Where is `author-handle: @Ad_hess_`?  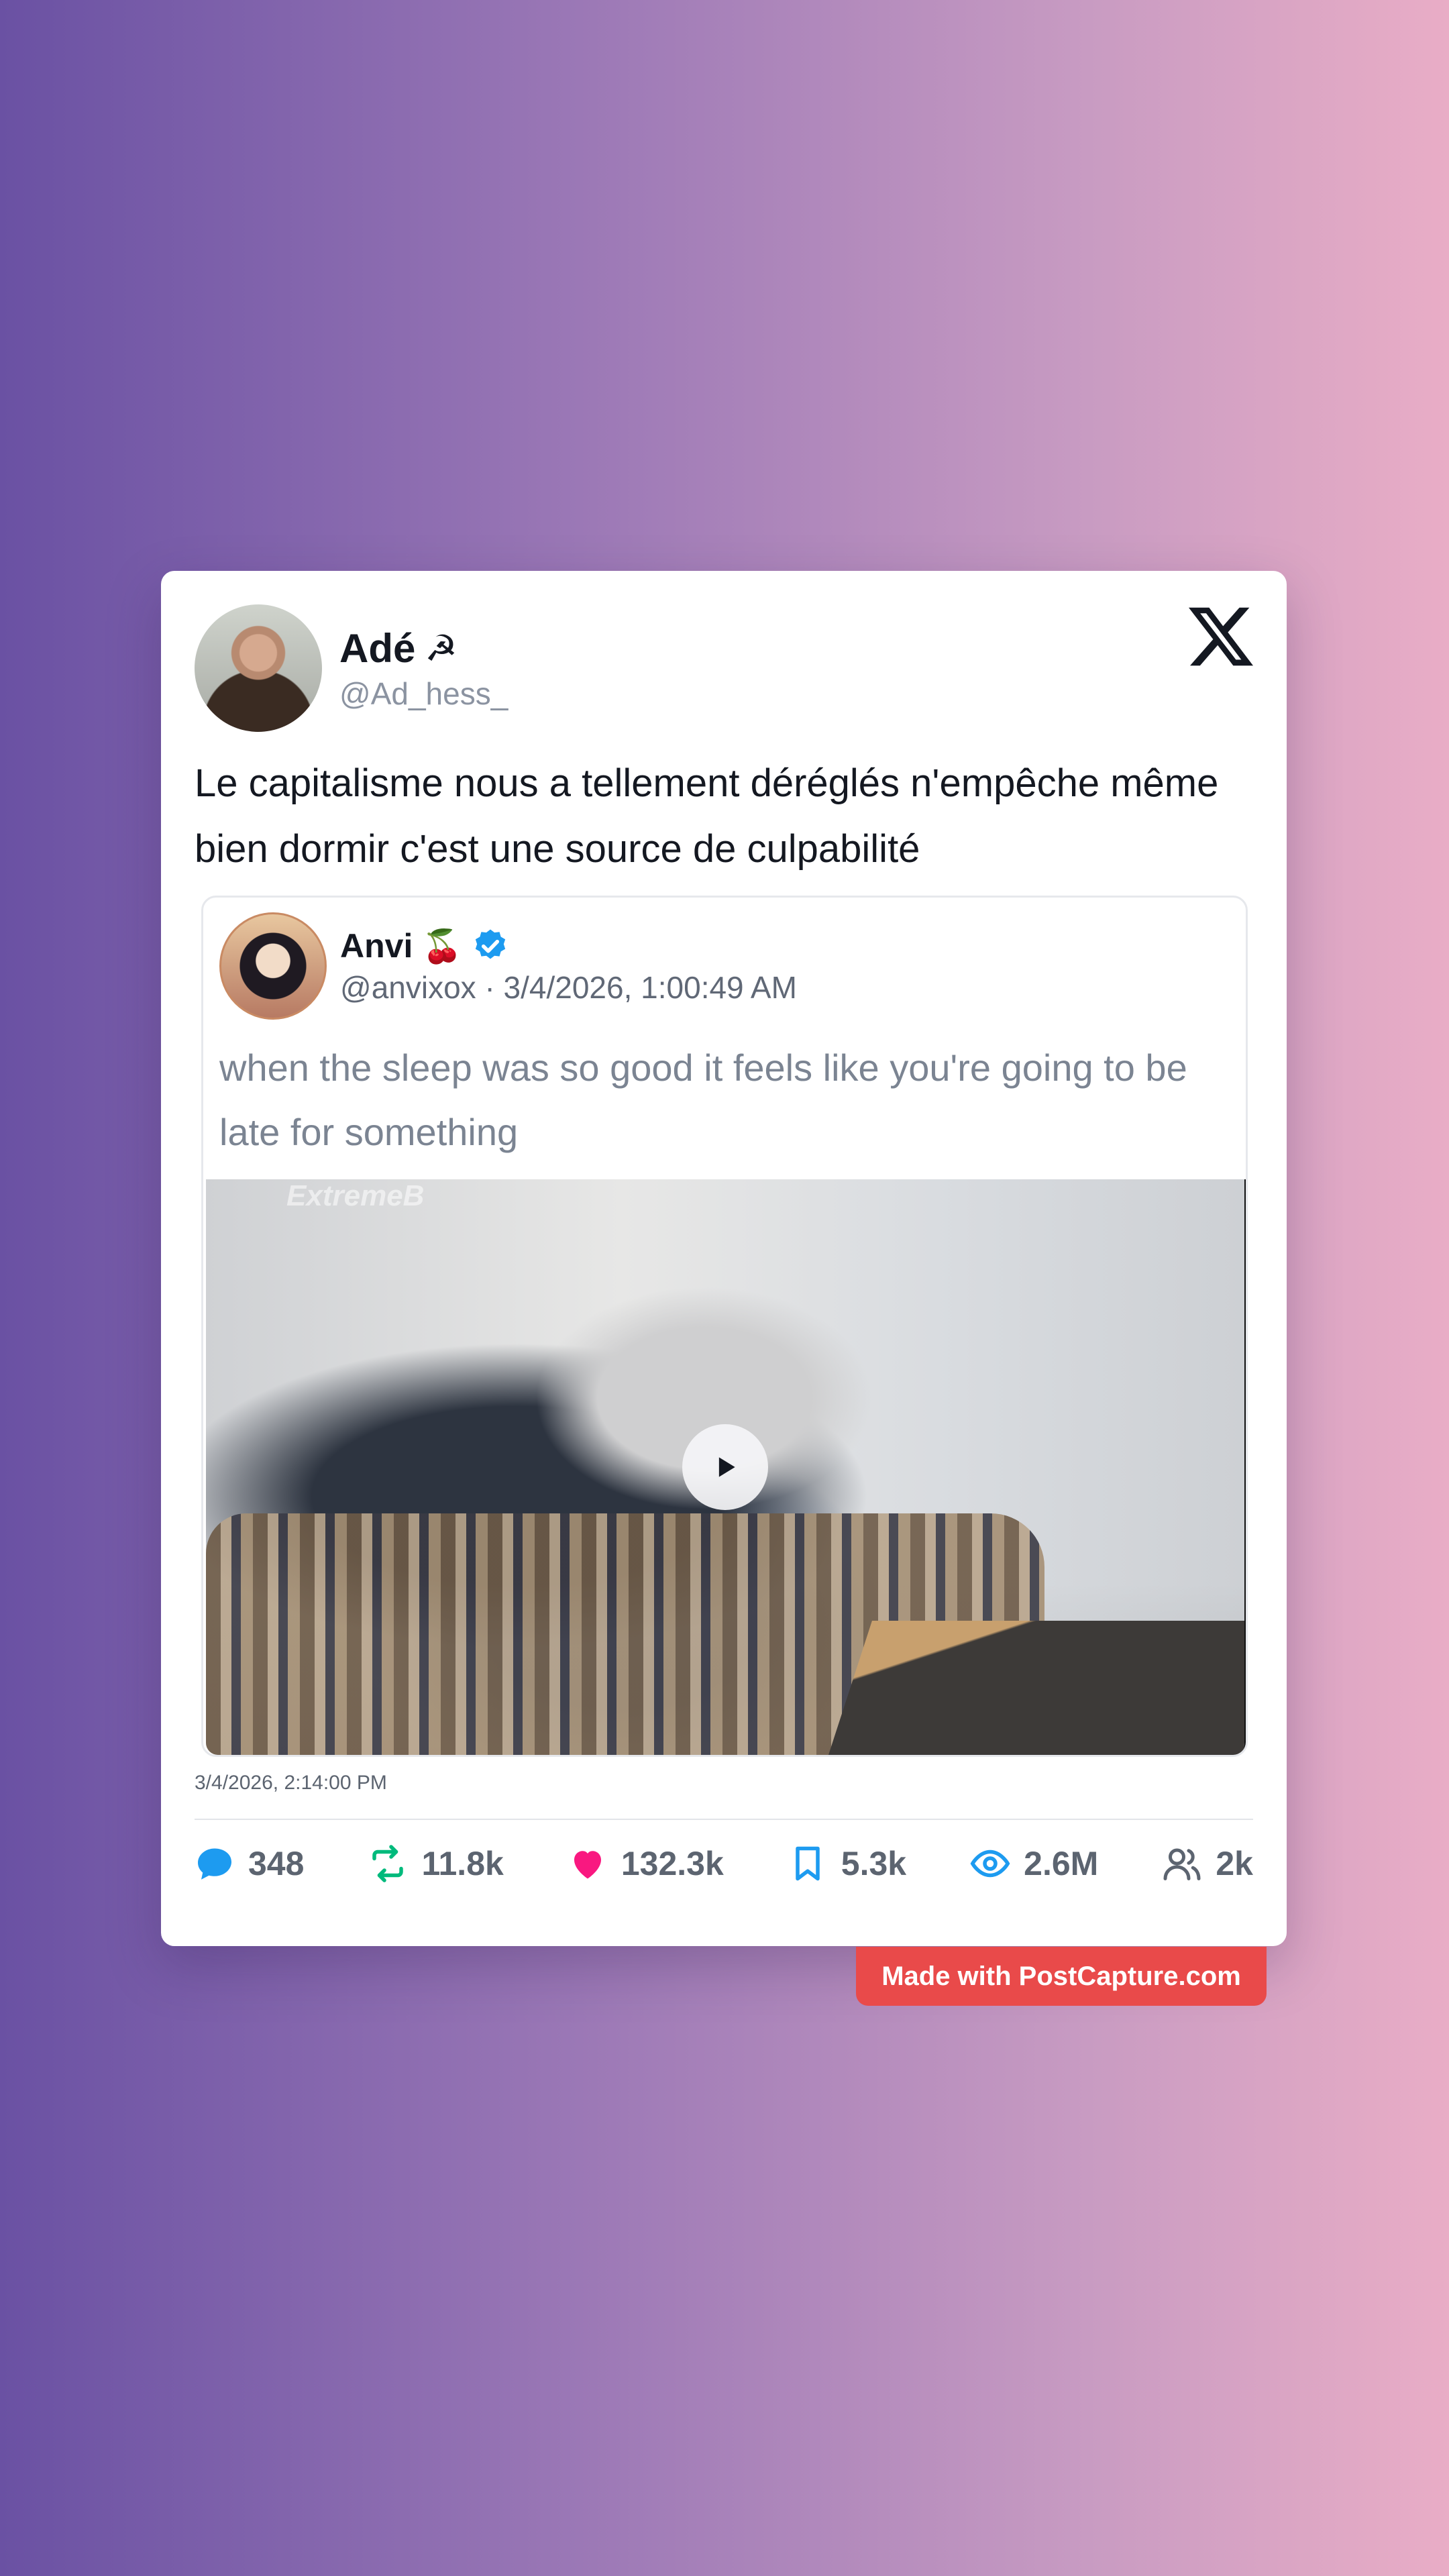 author-handle: @Ad_hess_ is located at coordinates (423, 694).